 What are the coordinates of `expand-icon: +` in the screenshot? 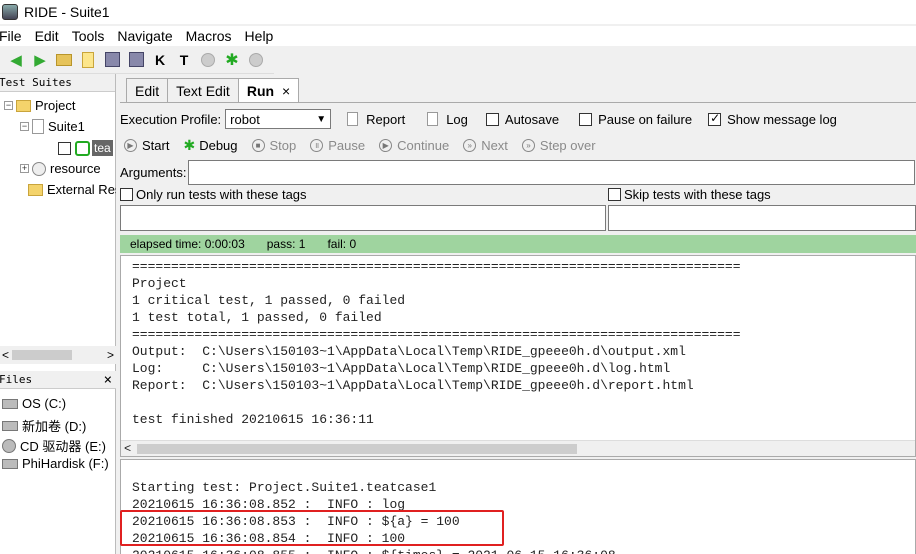 It's located at (24, 168).